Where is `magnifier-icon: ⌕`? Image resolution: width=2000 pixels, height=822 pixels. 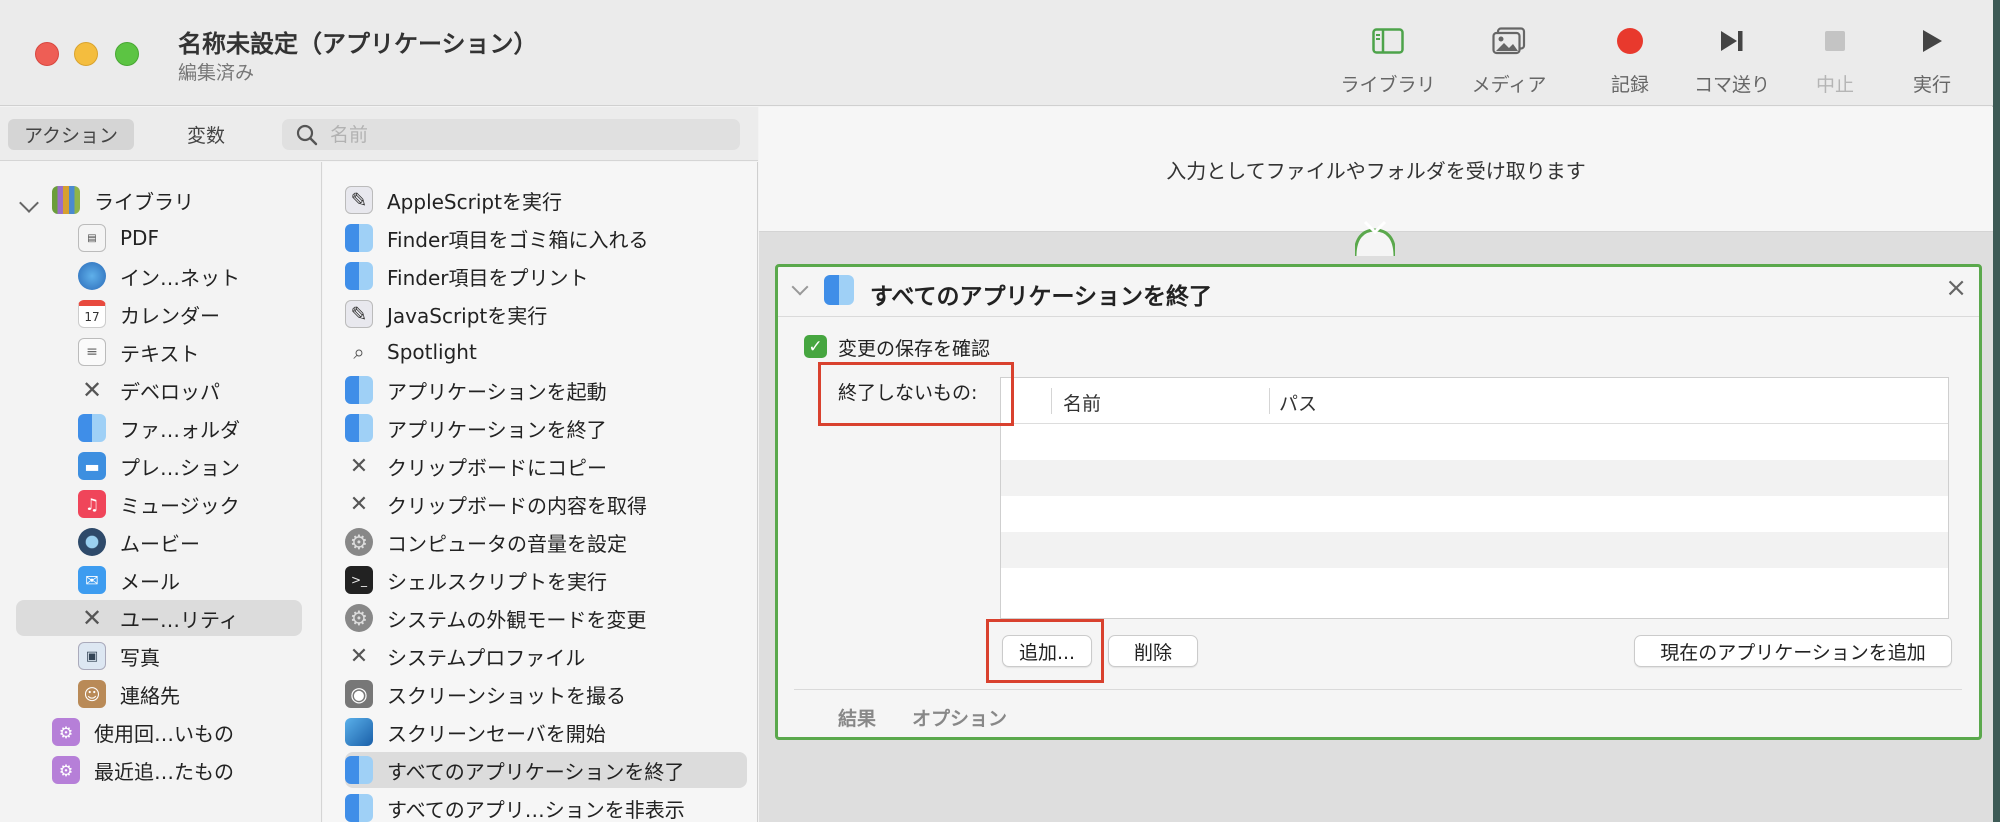 magnifier-icon: ⌕ is located at coordinates (359, 352).